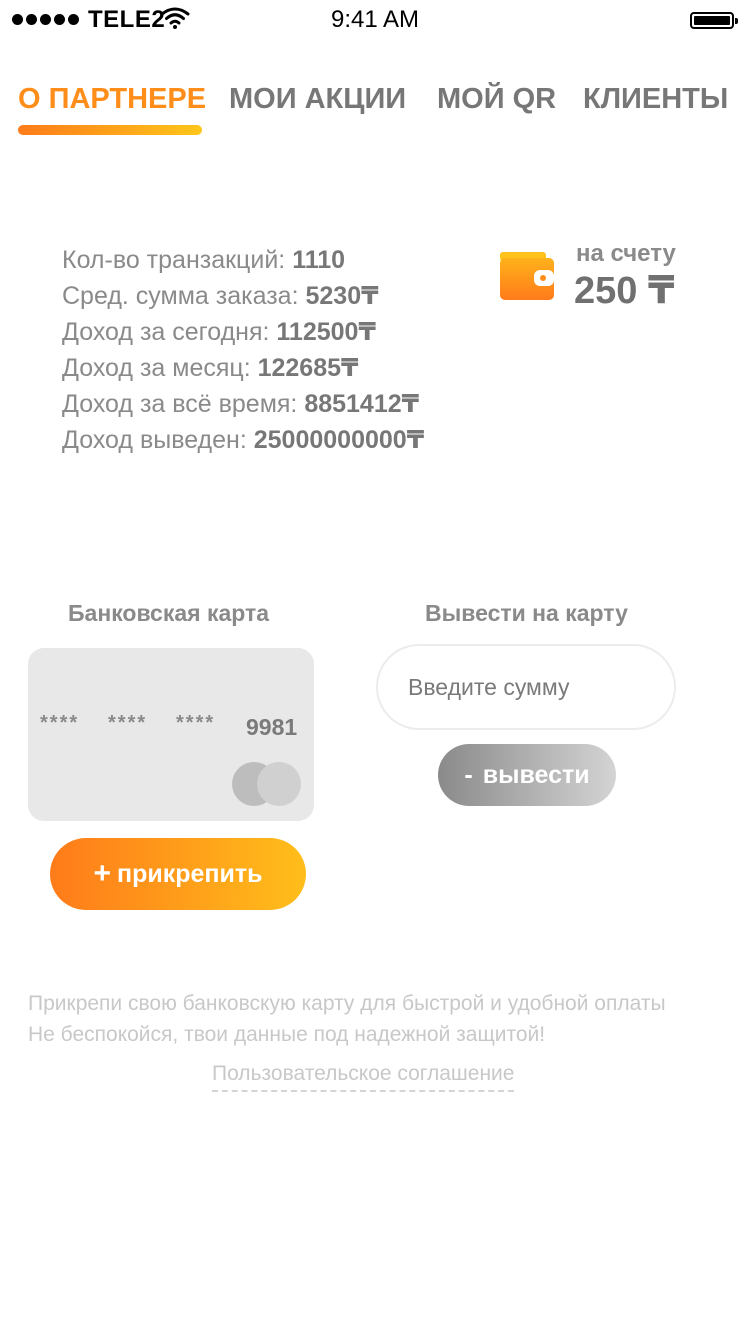 The image size is (750, 1334). I want to click on tab-my-qr: МОЙ QR, so click(496, 99).